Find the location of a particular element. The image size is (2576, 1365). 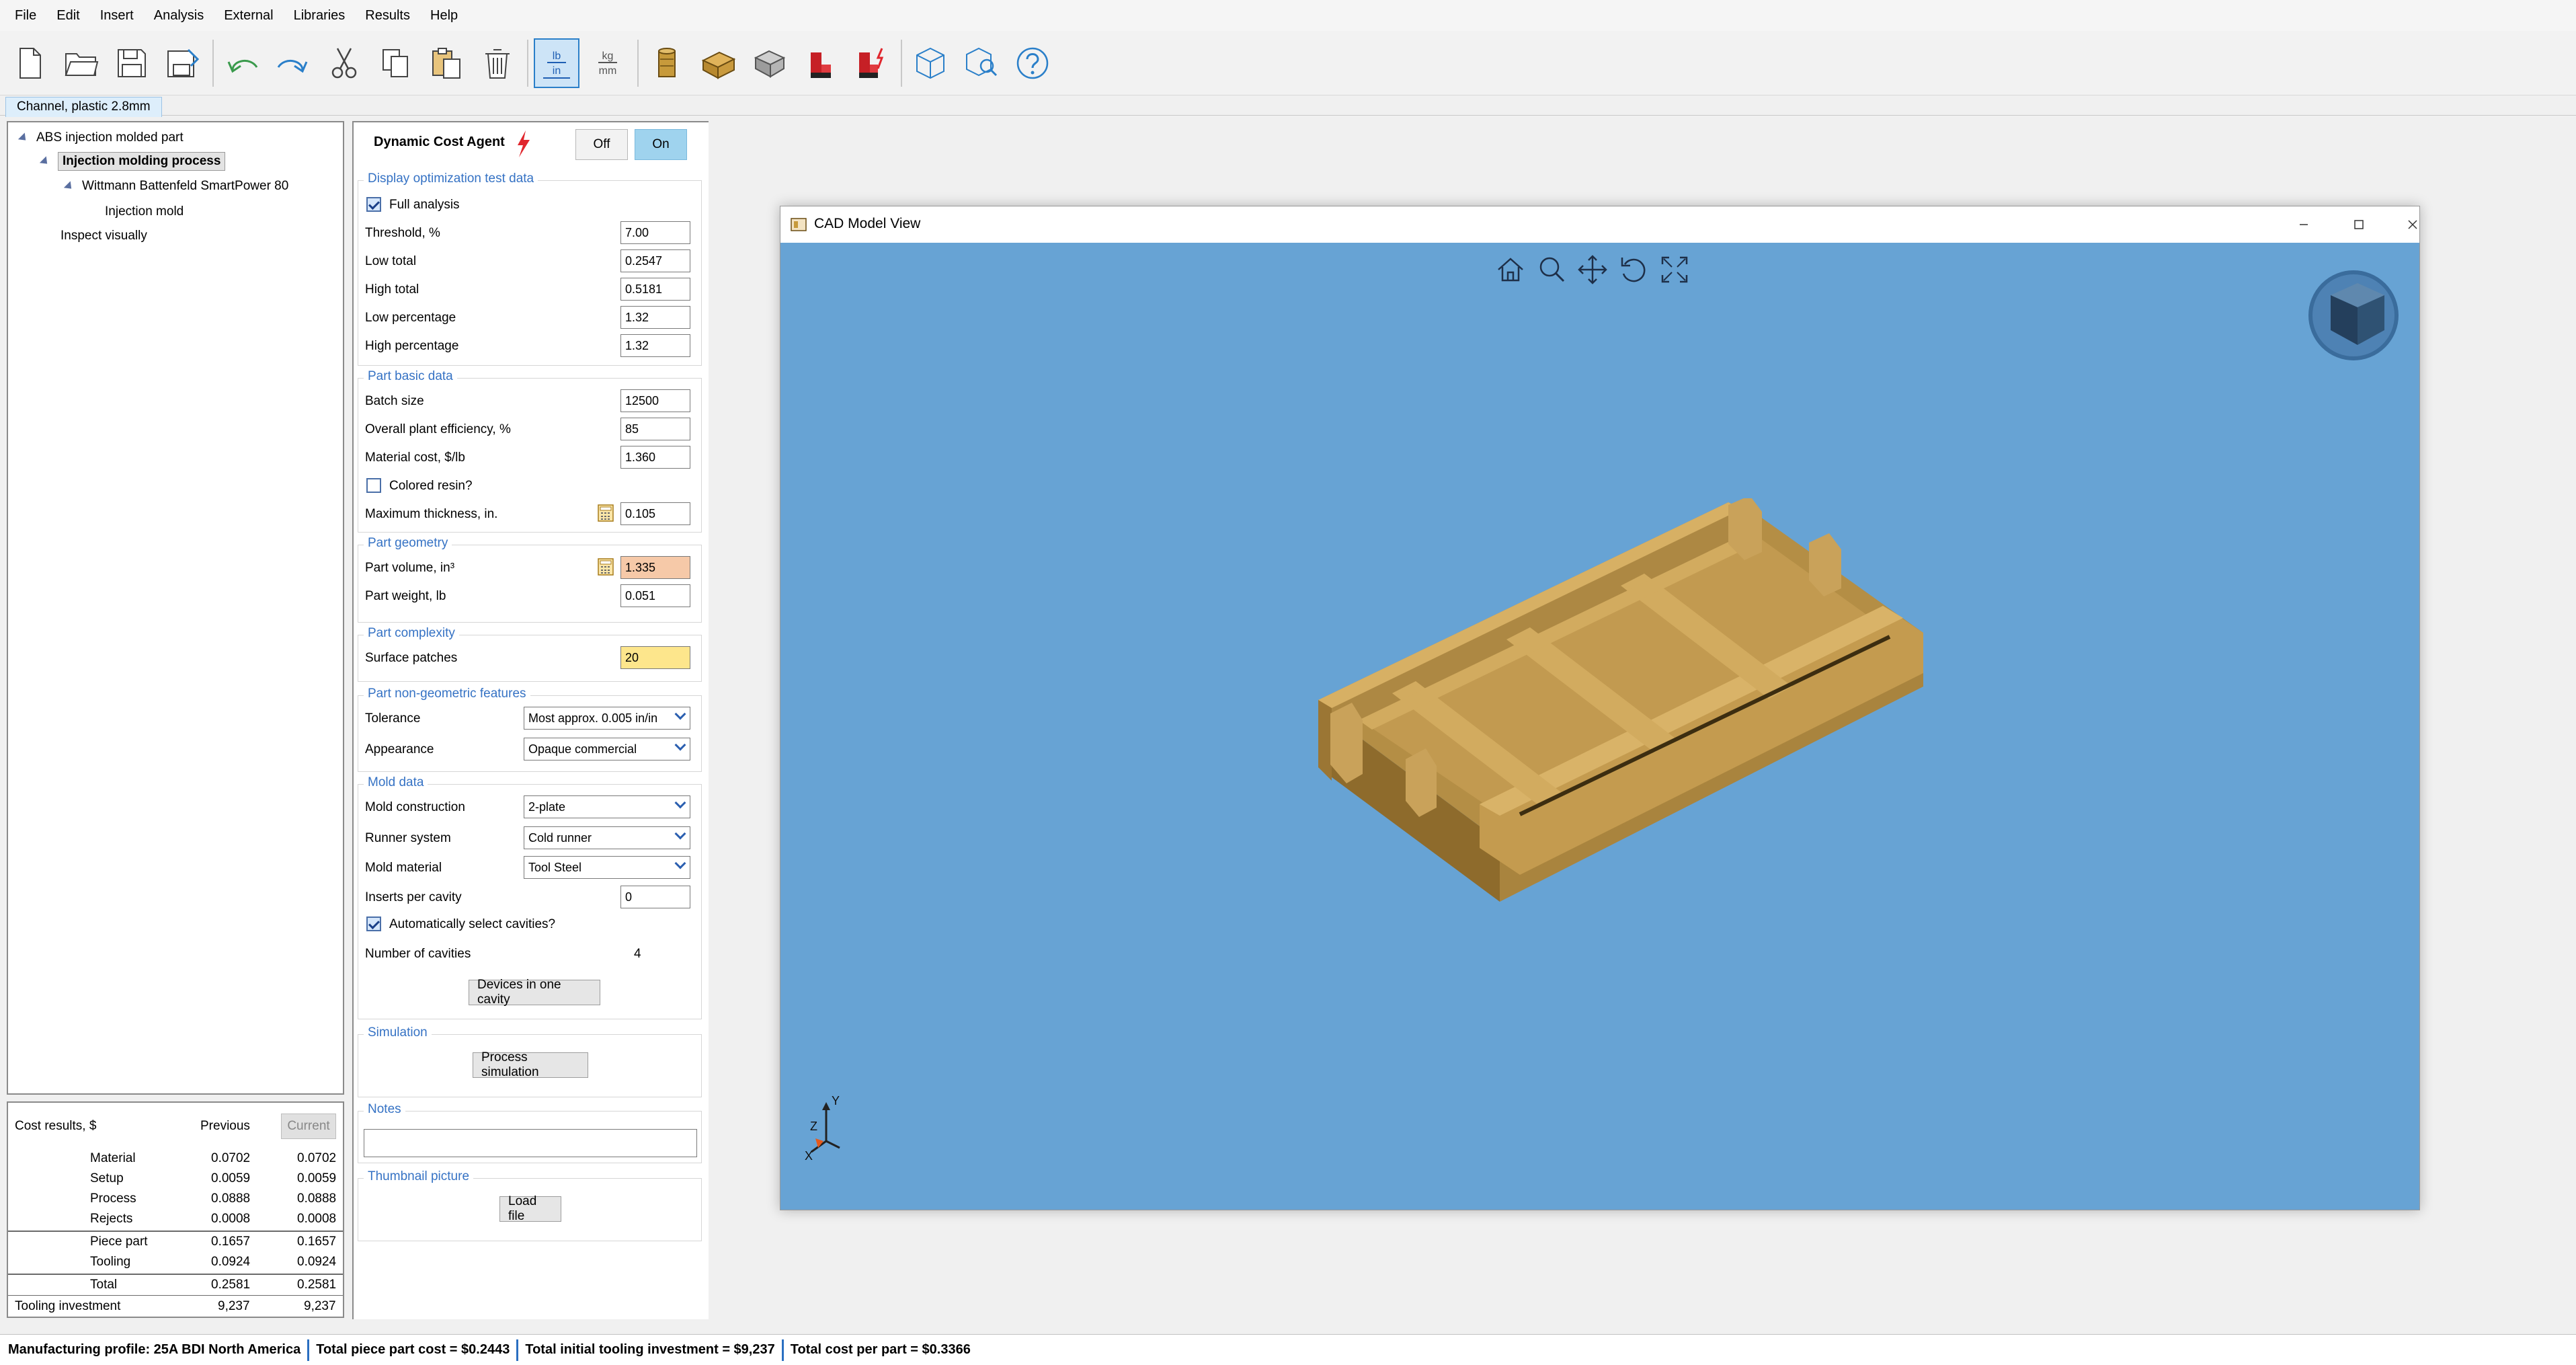

menu-edit: Edit is located at coordinates (68, 15).